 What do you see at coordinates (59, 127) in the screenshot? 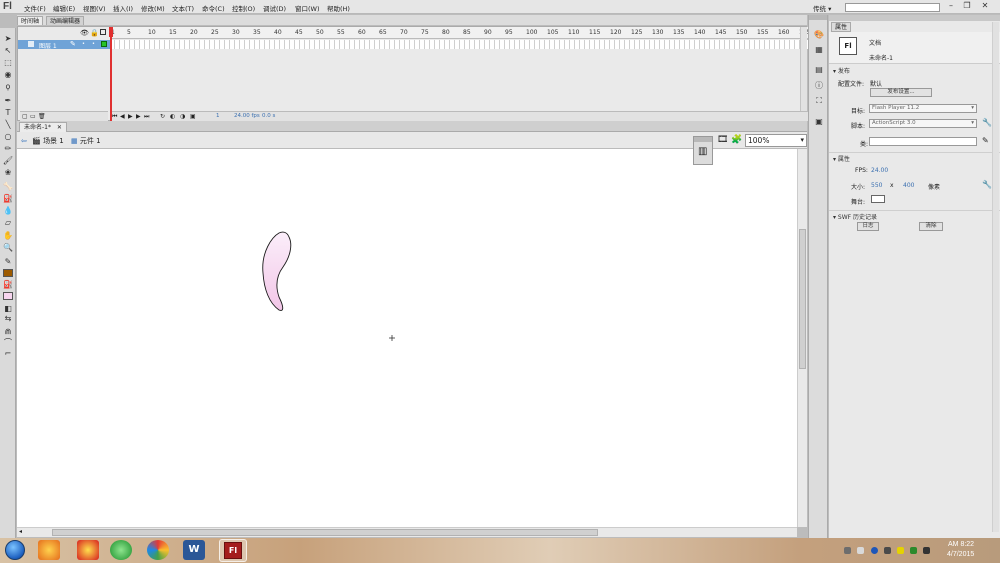
I see `close-tab-icon: ✕` at bounding box center [59, 127].